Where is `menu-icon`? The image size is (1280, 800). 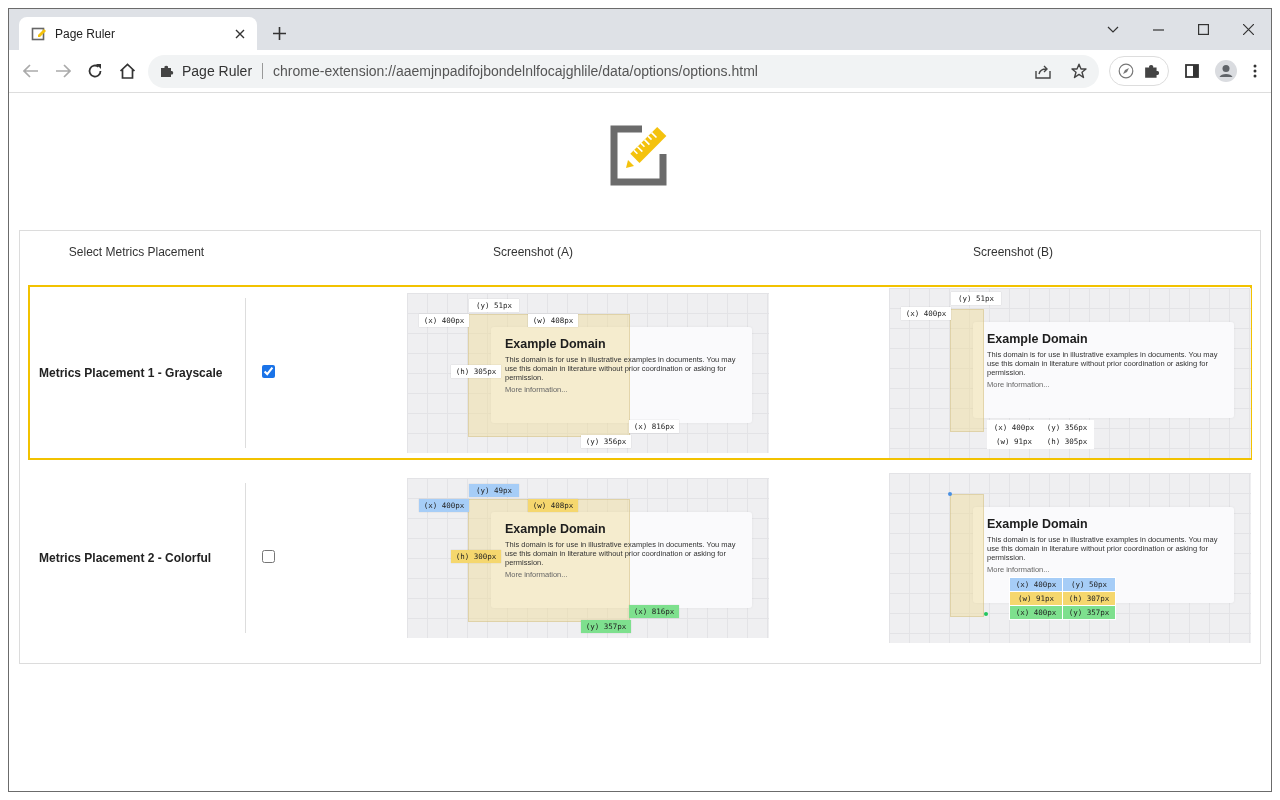 menu-icon is located at coordinates (1255, 71).